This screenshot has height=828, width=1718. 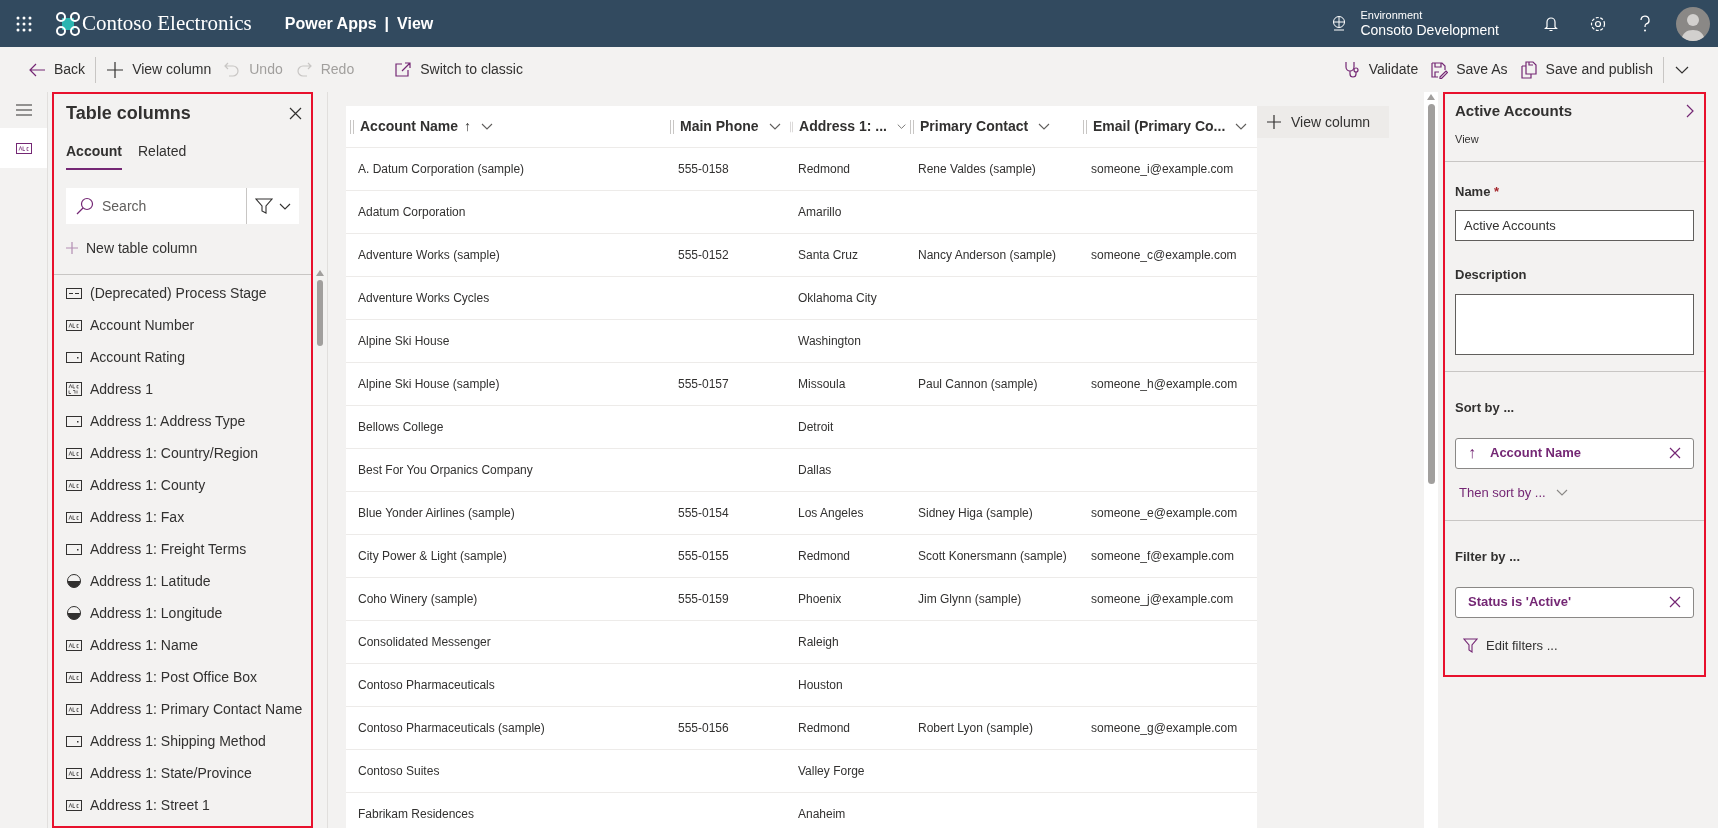 I want to click on filter-condition: Status is 'Active', so click(x=1520, y=602).